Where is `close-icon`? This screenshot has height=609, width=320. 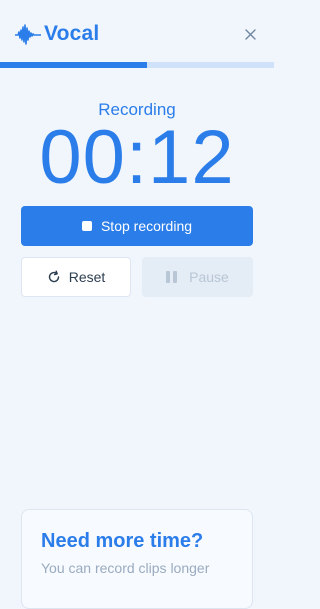 close-icon is located at coordinates (250, 34).